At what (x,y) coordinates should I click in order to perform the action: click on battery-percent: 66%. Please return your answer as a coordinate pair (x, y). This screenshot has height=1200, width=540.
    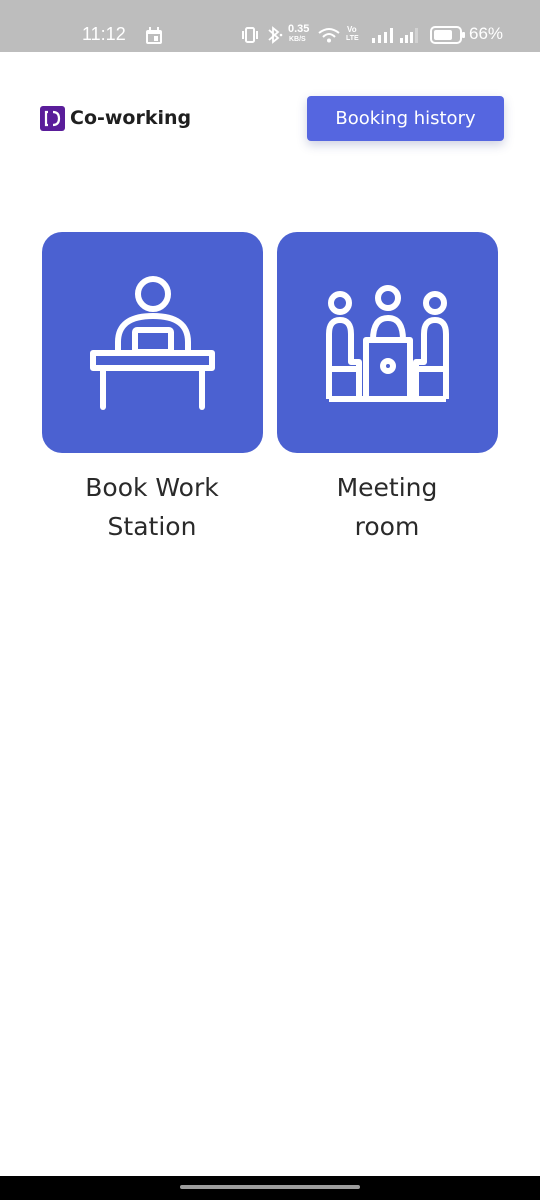
    Looking at the image, I should click on (486, 33).